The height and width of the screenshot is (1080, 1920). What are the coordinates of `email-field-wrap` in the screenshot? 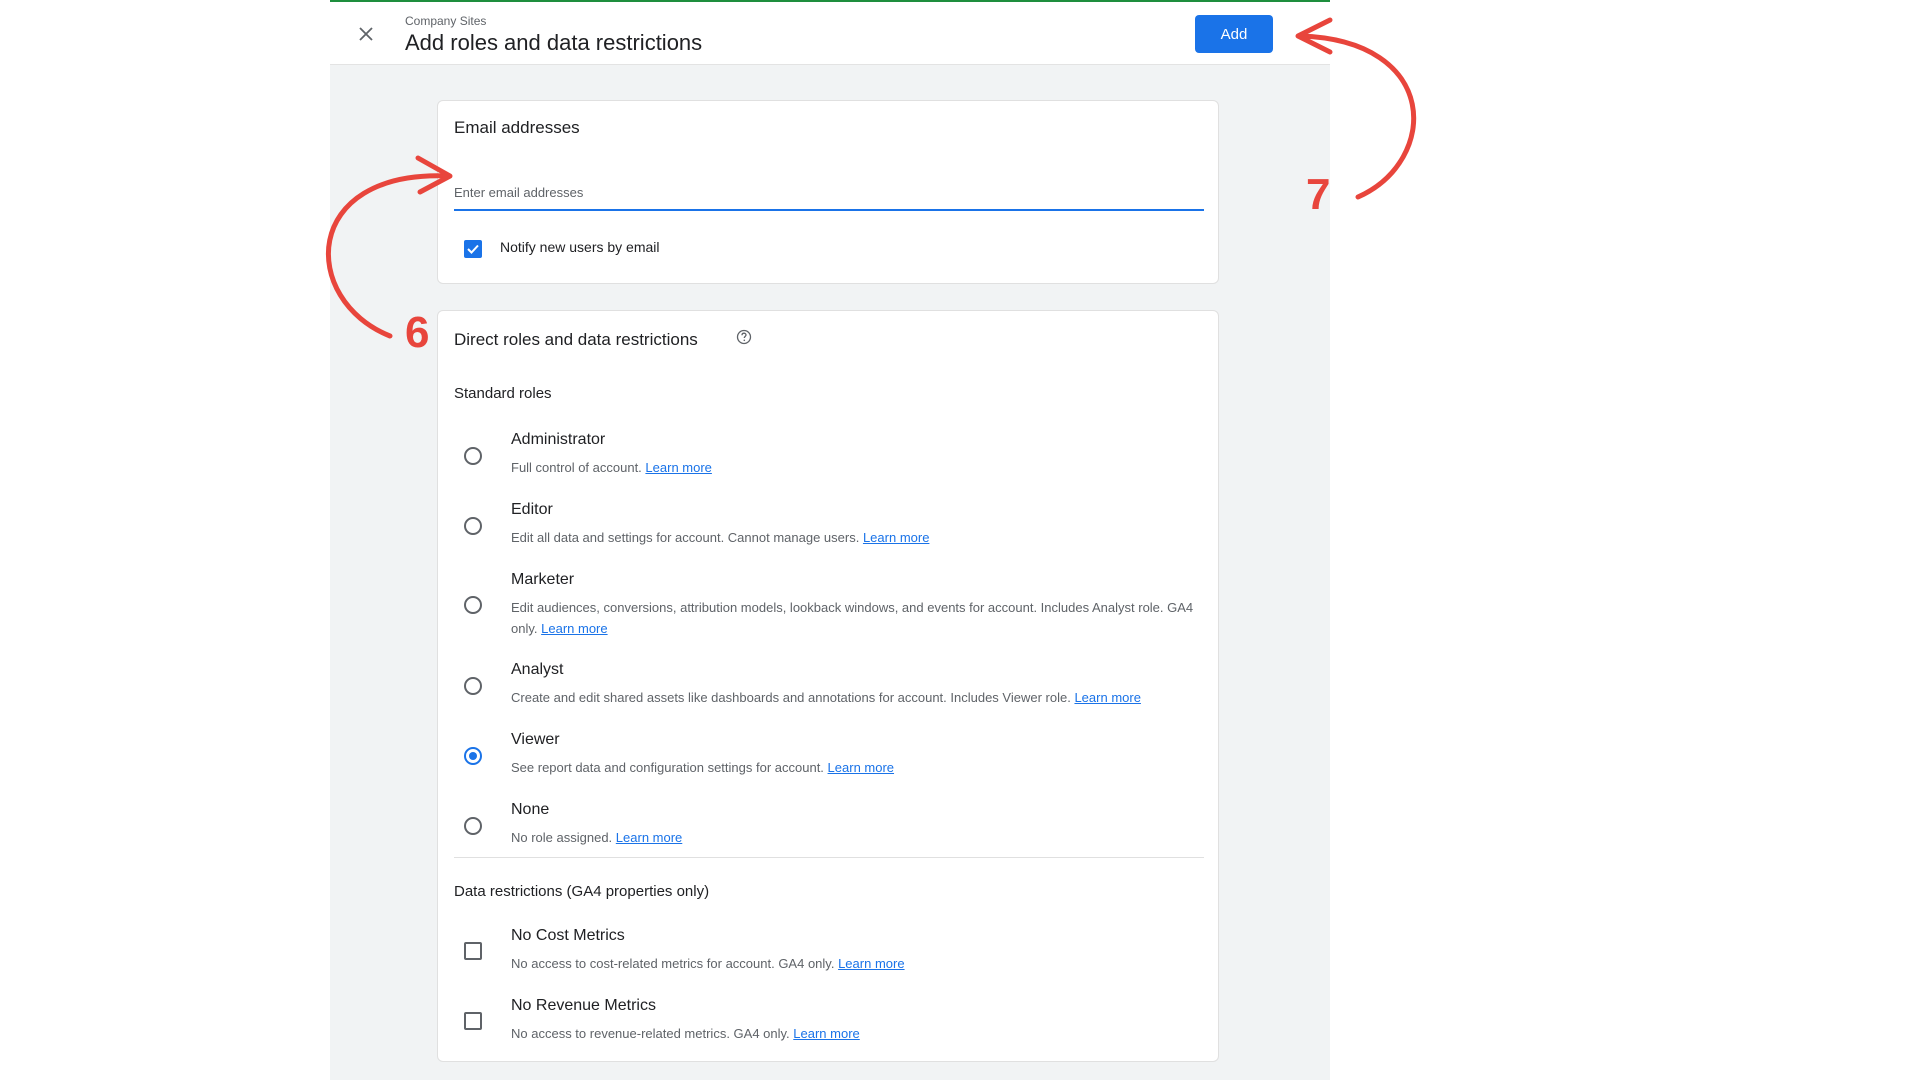 It's located at (829, 197).